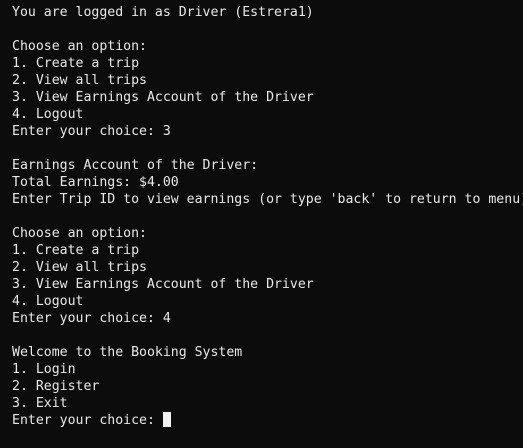  What do you see at coordinates (166, 419) in the screenshot?
I see `terminal-cursor` at bounding box center [166, 419].